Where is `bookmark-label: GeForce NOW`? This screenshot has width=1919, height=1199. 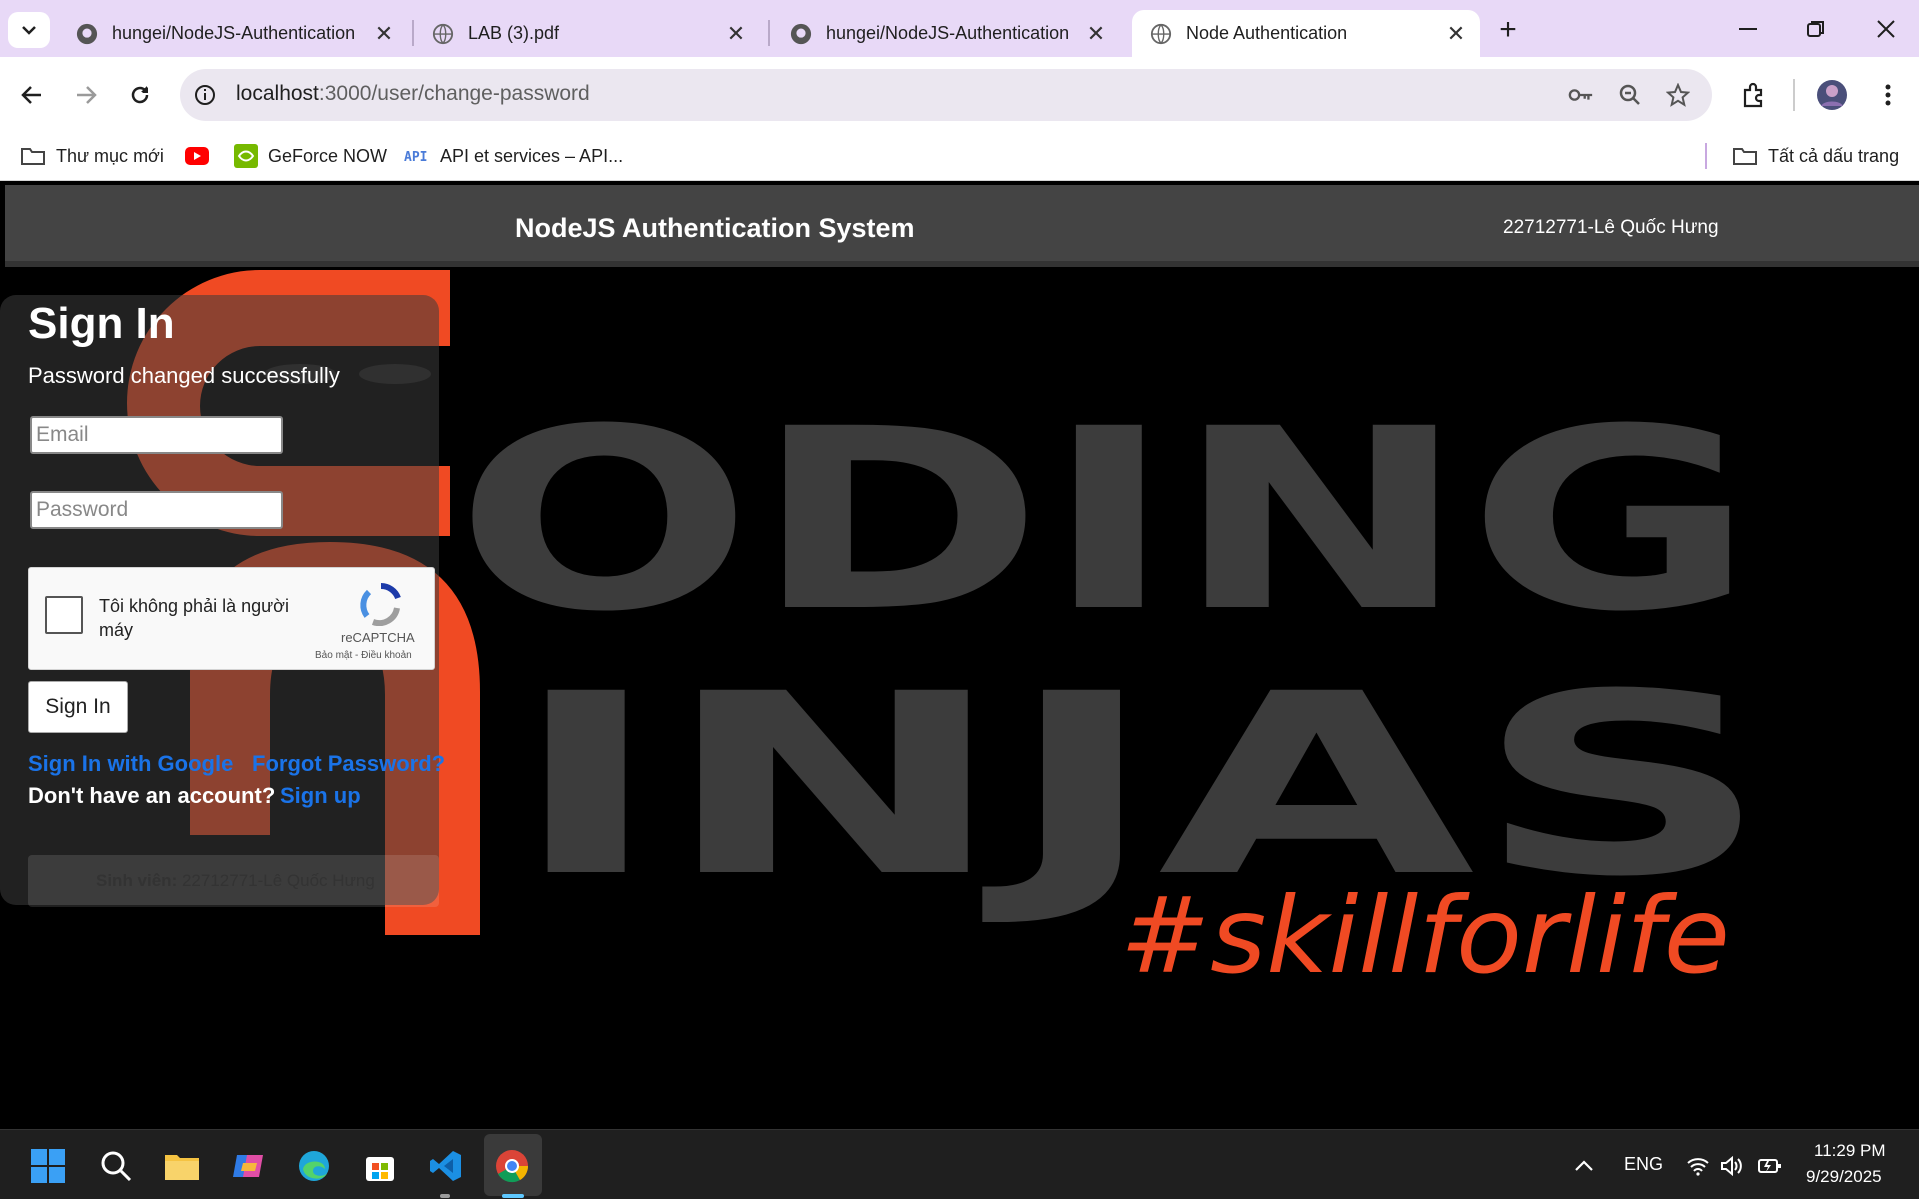
bookmark-label: GeForce NOW is located at coordinates (328, 155).